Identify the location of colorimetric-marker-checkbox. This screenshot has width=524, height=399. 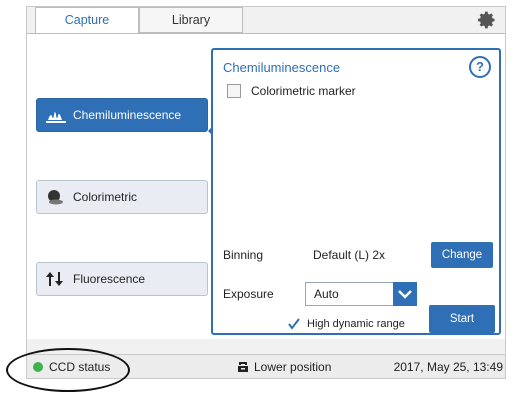
(234, 91).